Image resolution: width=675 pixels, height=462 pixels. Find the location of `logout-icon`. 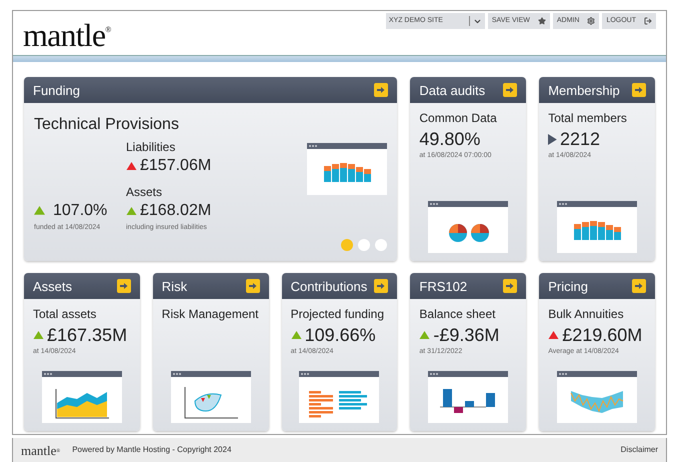

logout-icon is located at coordinates (648, 21).